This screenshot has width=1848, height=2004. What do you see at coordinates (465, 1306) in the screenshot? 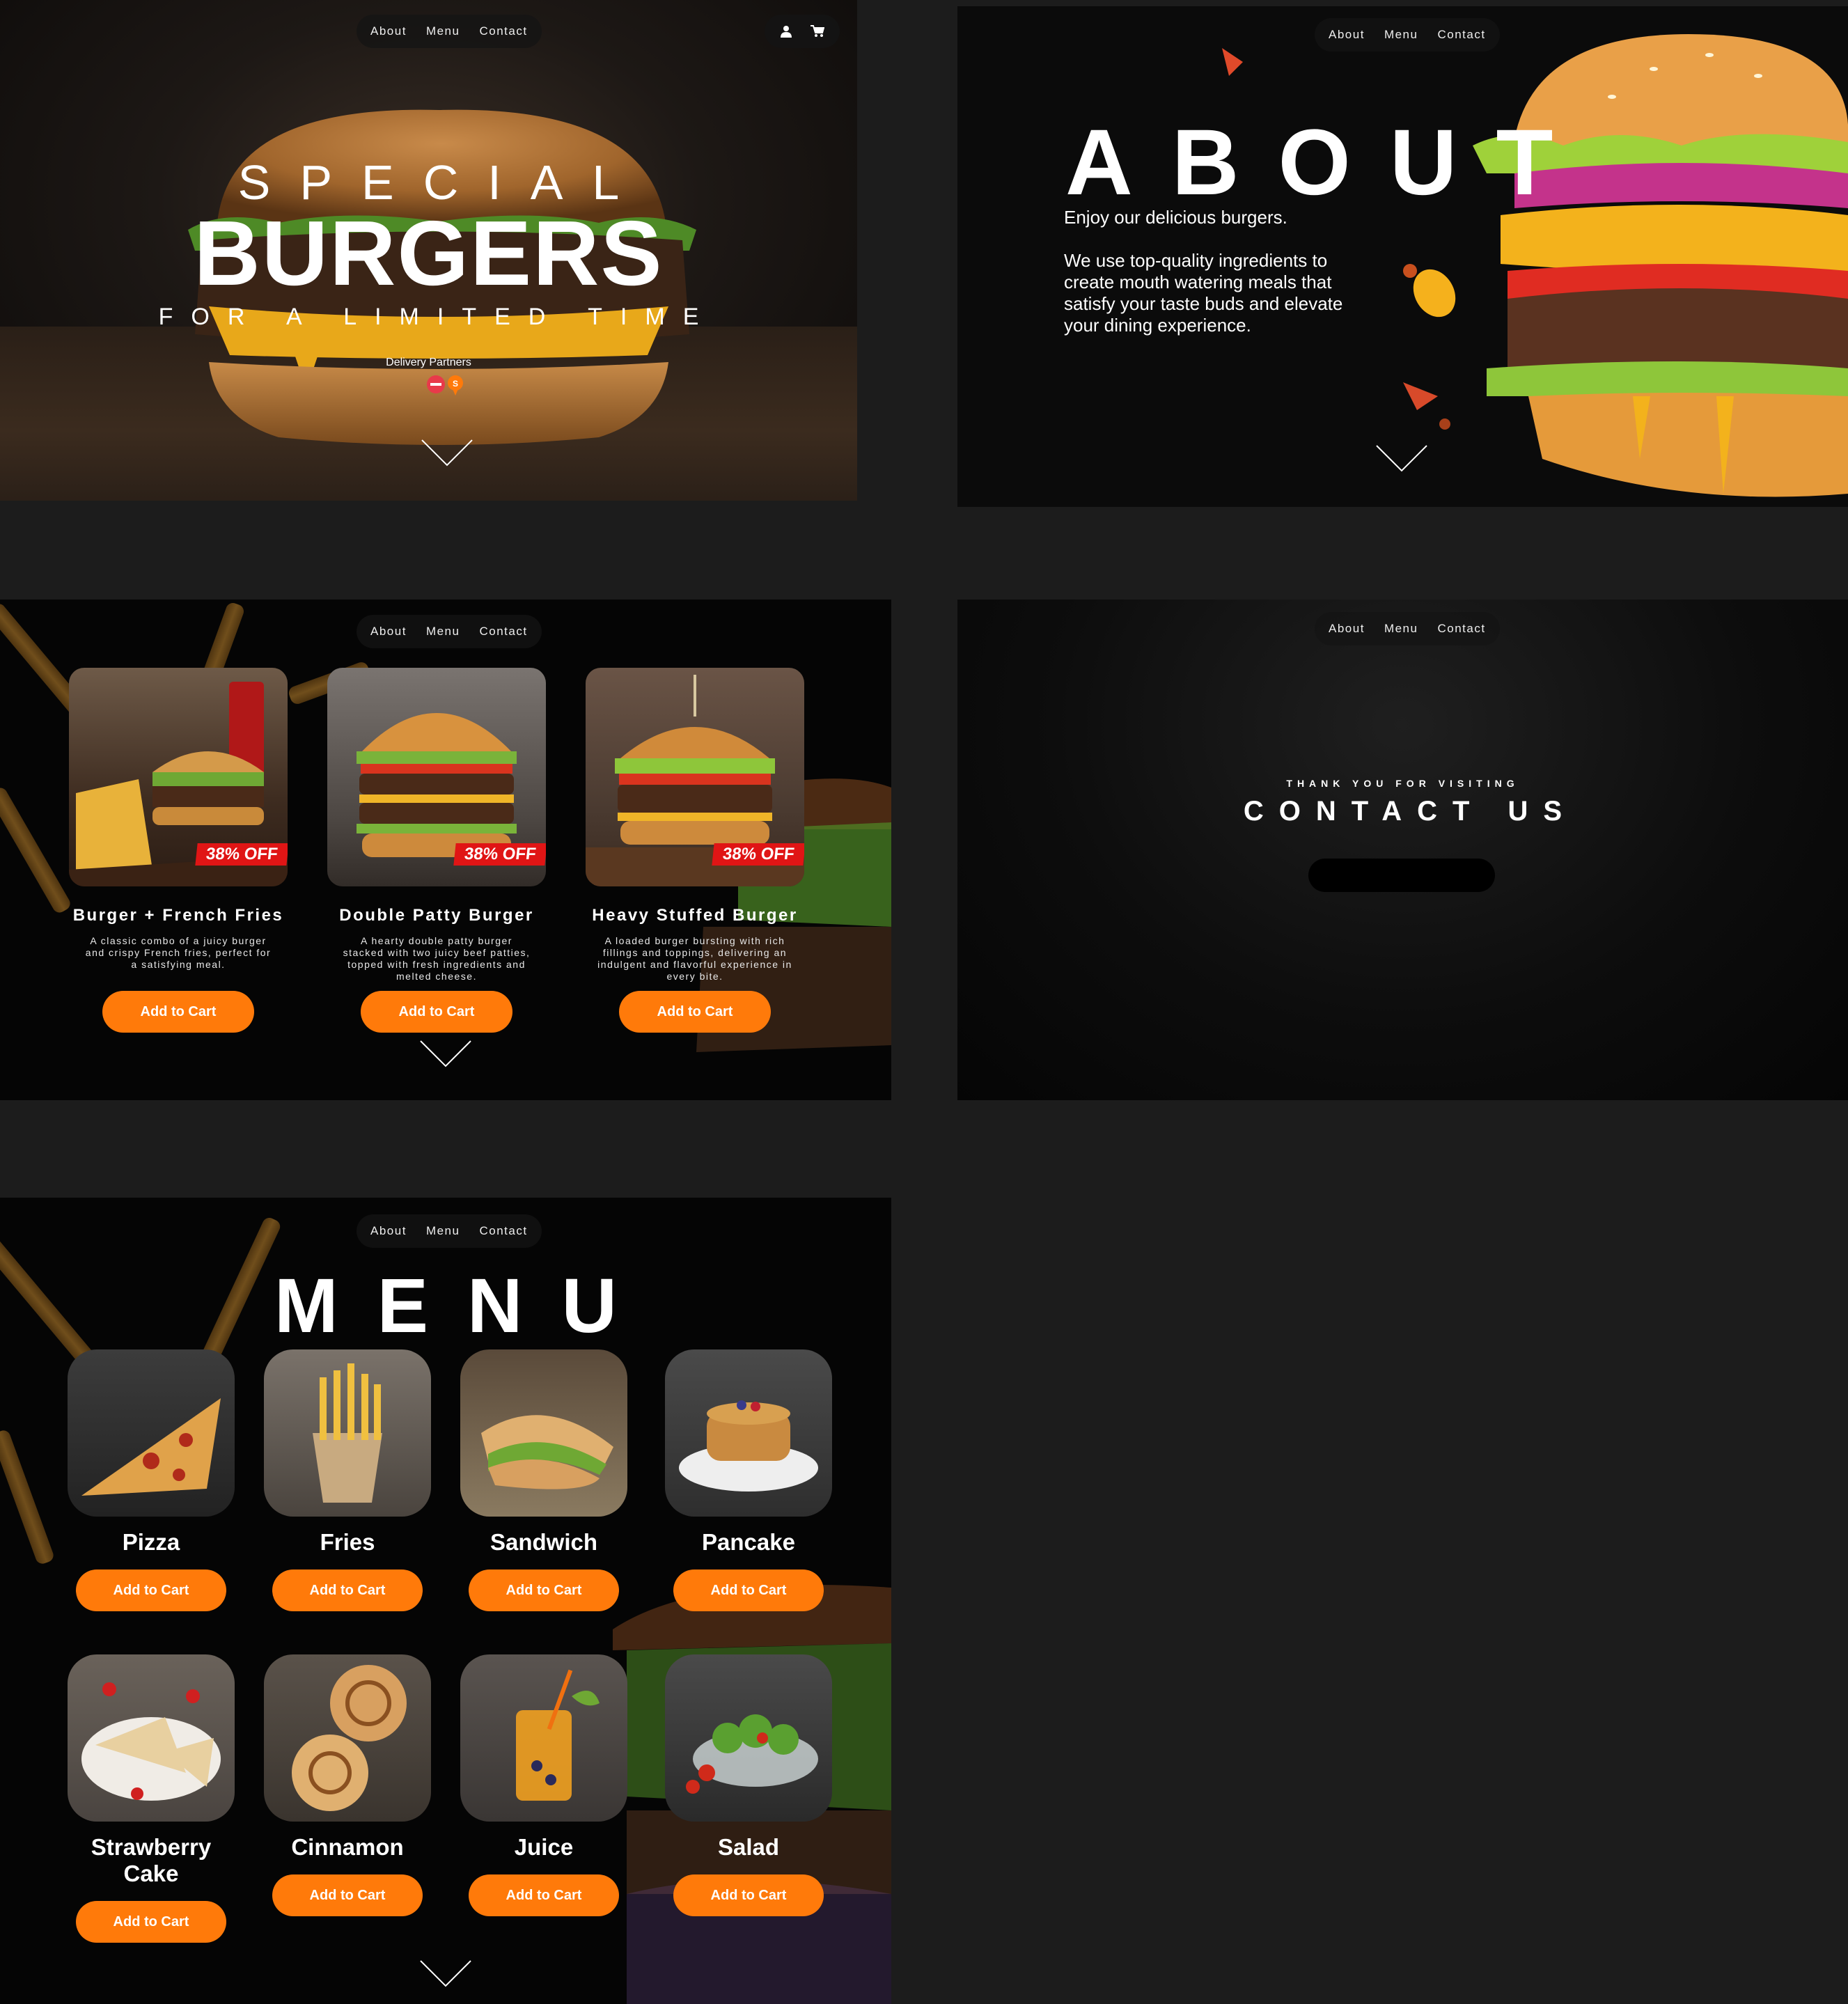
I see `menu-title: MENU` at bounding box center [465, 1306].